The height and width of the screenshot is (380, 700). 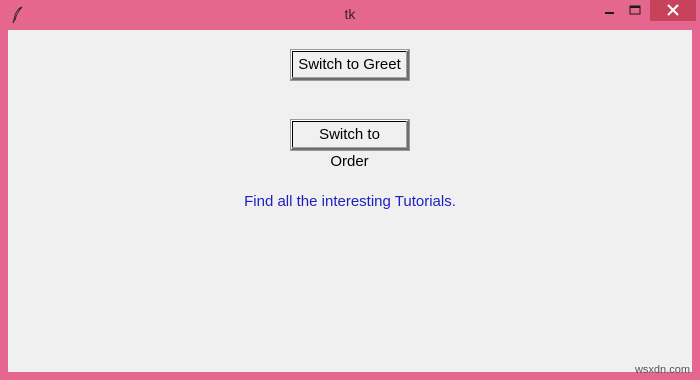 I want to click on maximize-icon, so click(x=635, y=10).